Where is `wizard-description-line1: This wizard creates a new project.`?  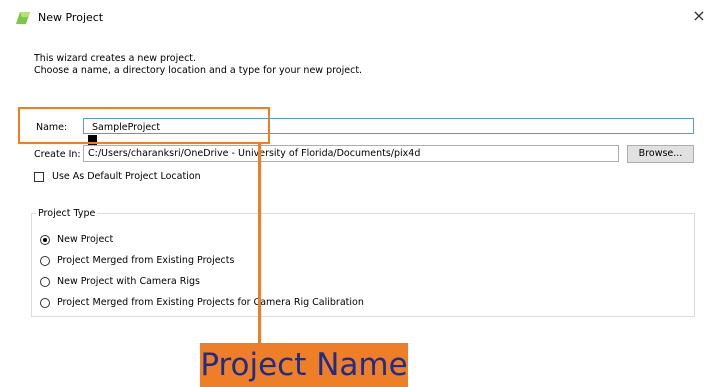 wizard-description-line1: This wizard creates a new project. is located at coordinates (115, 58).